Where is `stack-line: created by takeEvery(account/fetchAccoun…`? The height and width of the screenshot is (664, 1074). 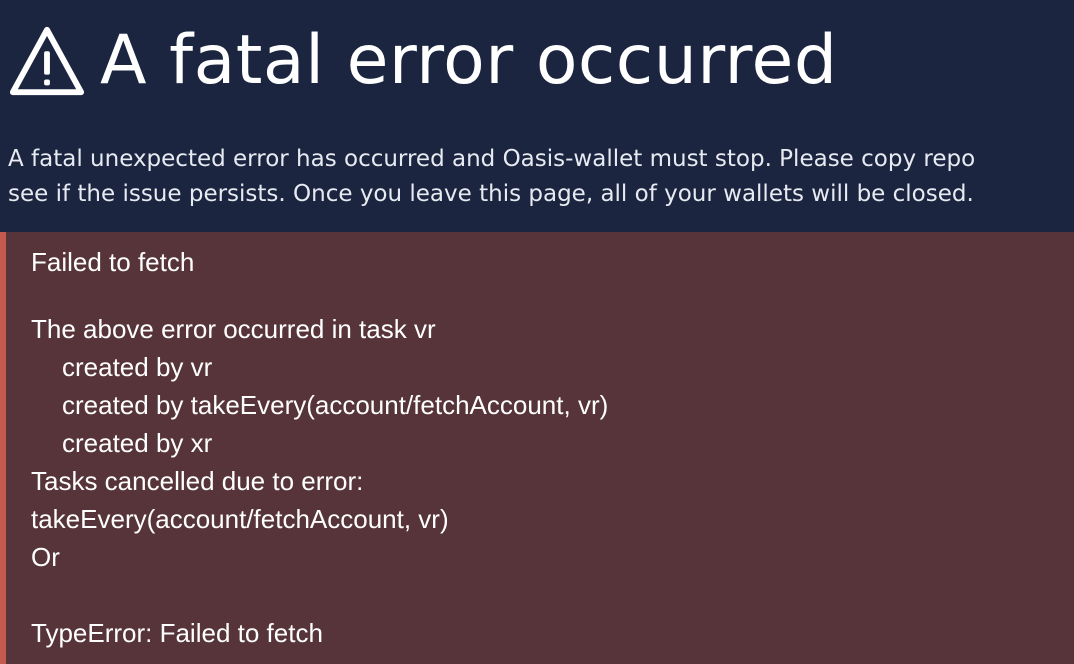 stack-line: created by takeEvery(account/fetchAccoun… is located at coordinates (335, 405).